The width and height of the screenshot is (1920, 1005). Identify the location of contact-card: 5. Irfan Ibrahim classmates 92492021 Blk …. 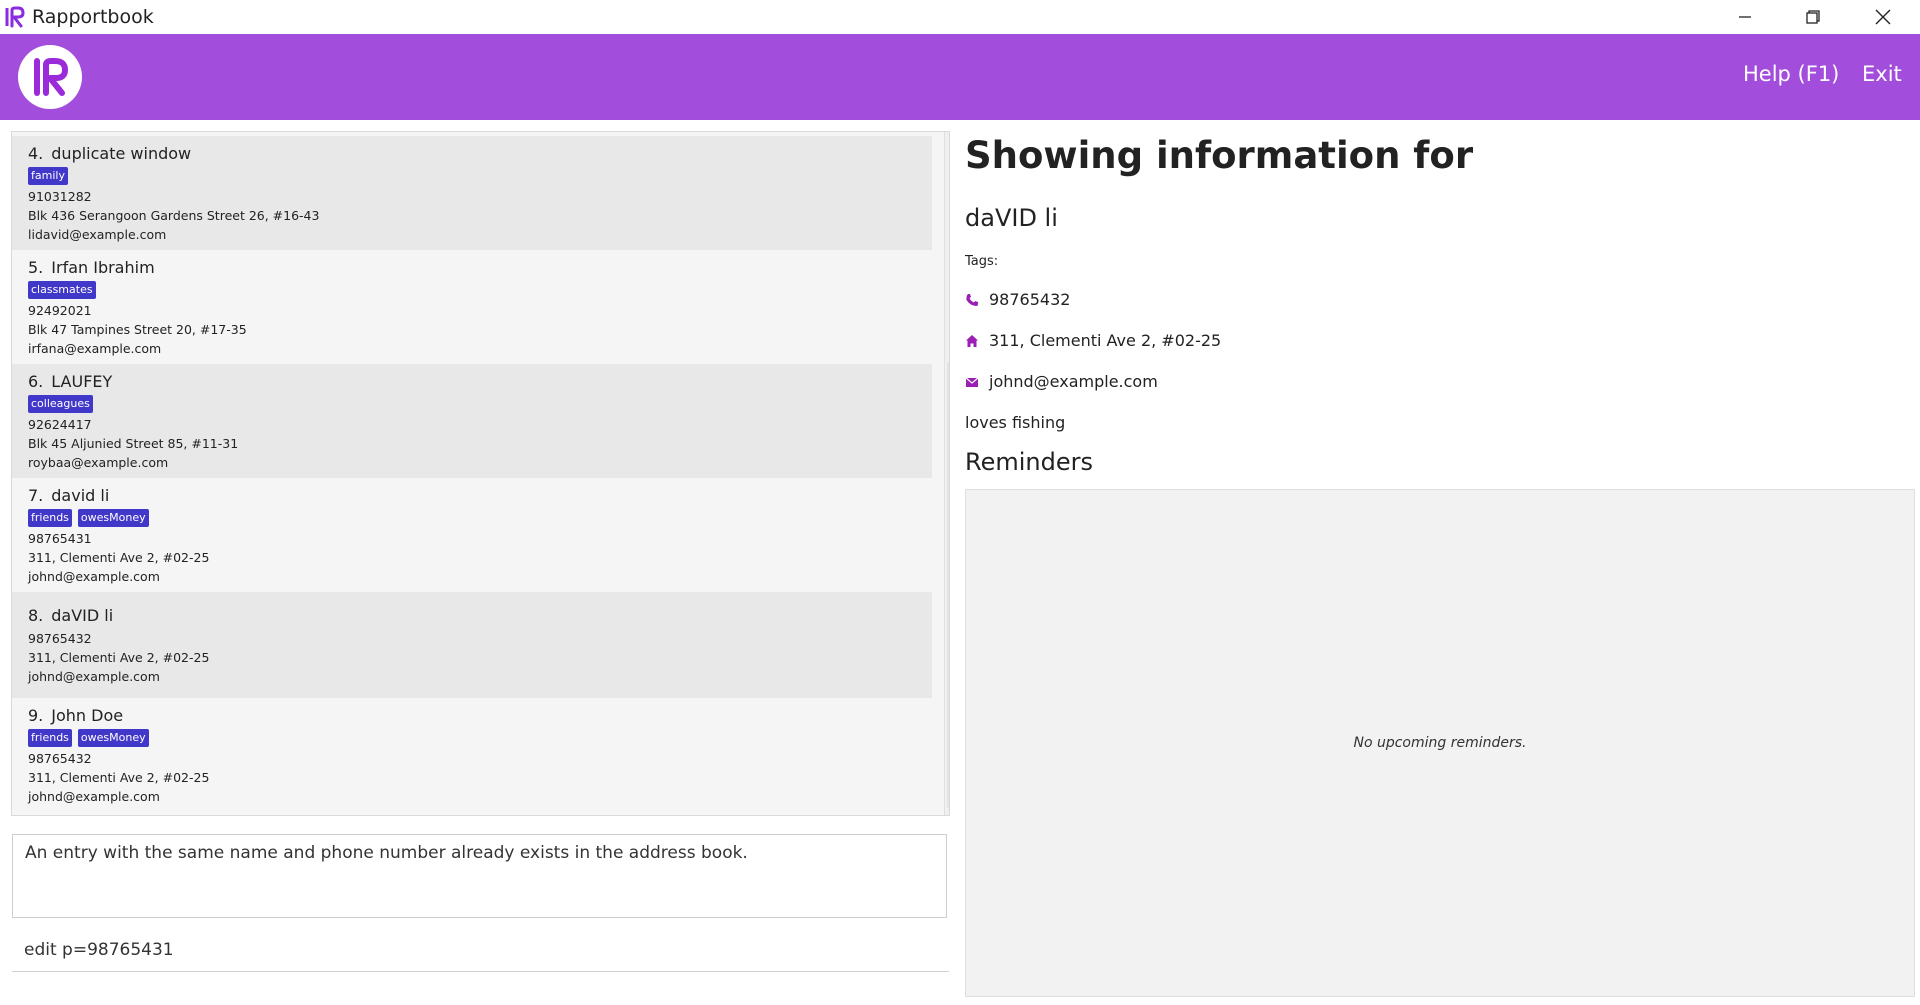
(472, 307).